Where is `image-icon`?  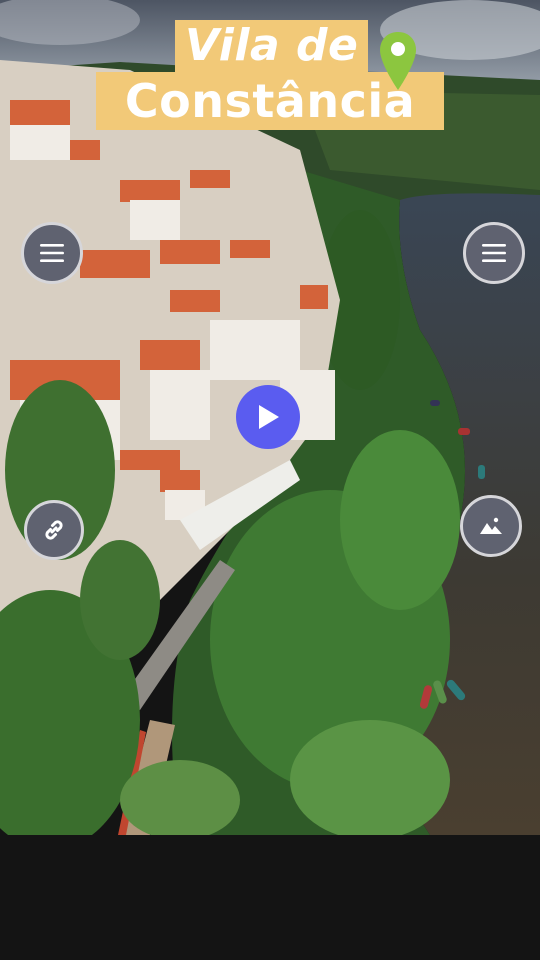
image-icon is located at coordinates (491, 525).